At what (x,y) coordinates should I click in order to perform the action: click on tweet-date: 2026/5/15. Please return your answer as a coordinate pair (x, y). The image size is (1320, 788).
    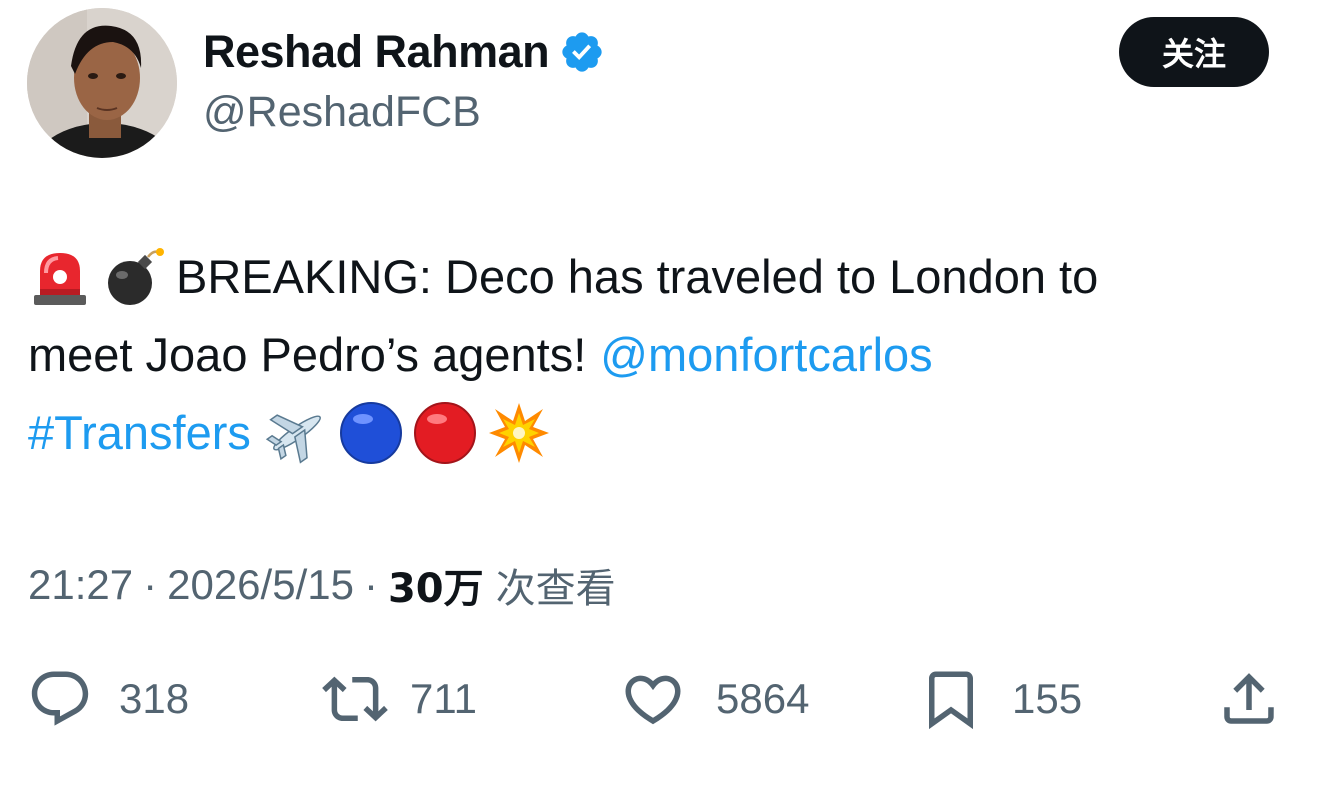
    Looking at the image, I should click on (260, 585).